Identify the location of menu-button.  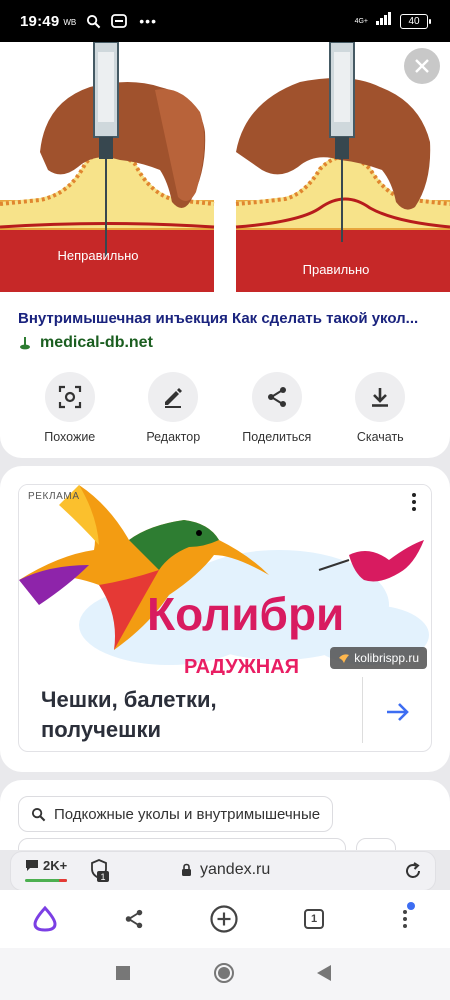
(405, 919).